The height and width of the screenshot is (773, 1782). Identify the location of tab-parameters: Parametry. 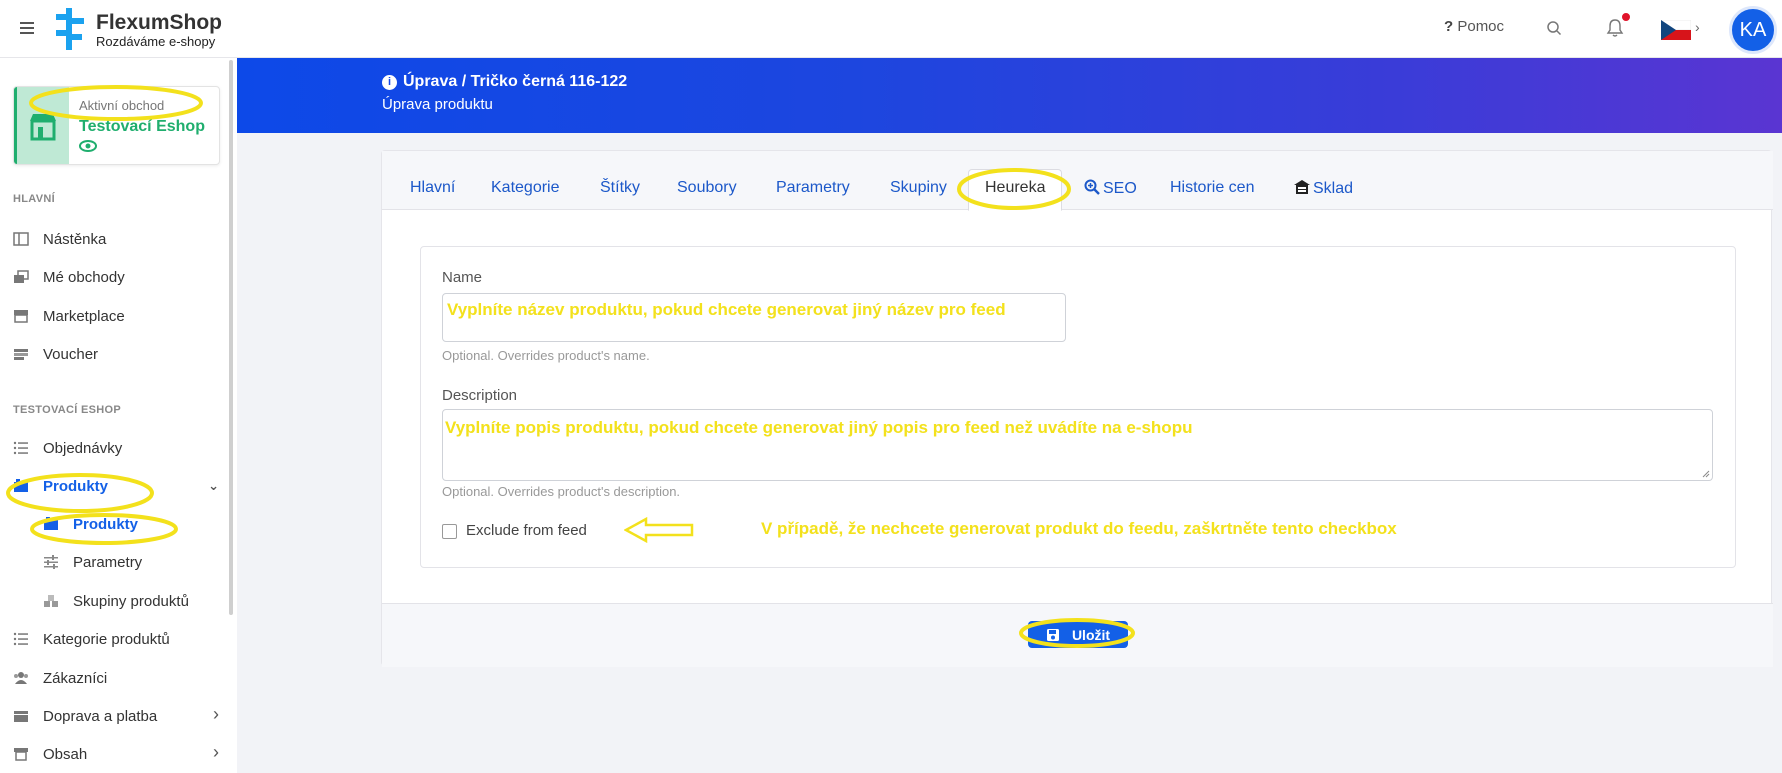
(813, 188).